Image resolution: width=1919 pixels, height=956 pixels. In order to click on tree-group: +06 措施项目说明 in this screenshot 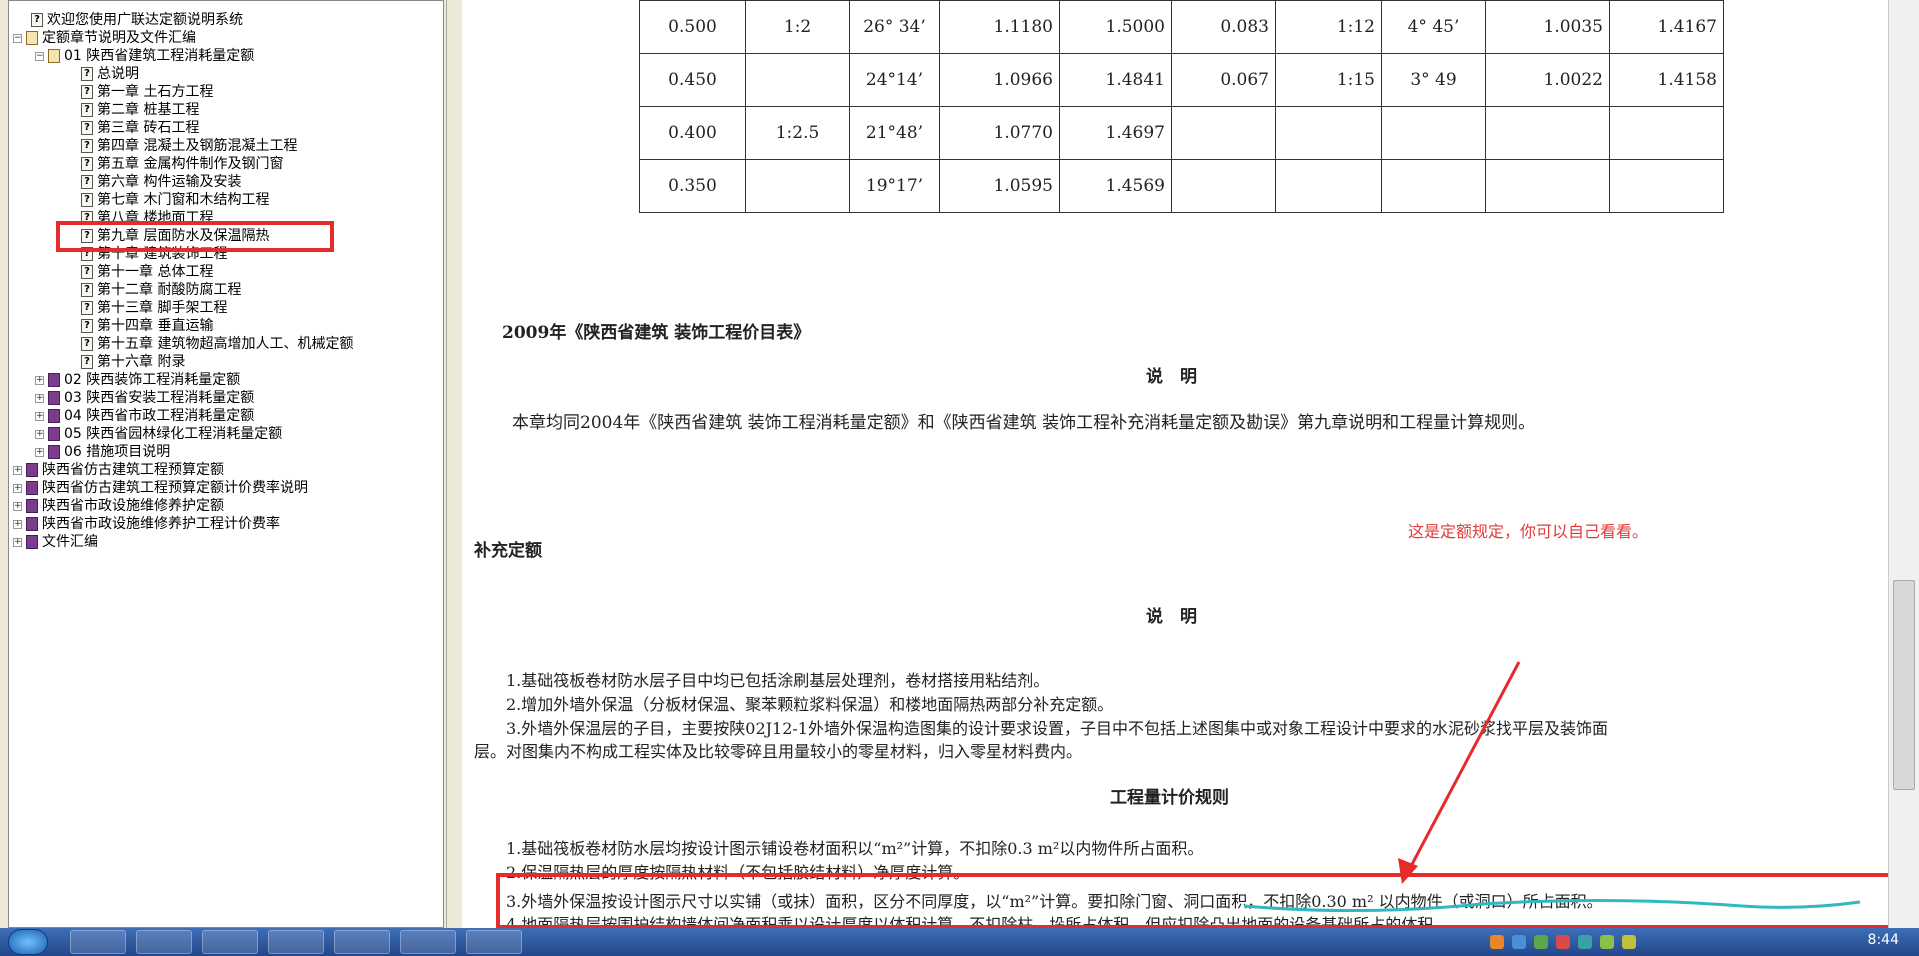, I will do `click(102, 452)`.